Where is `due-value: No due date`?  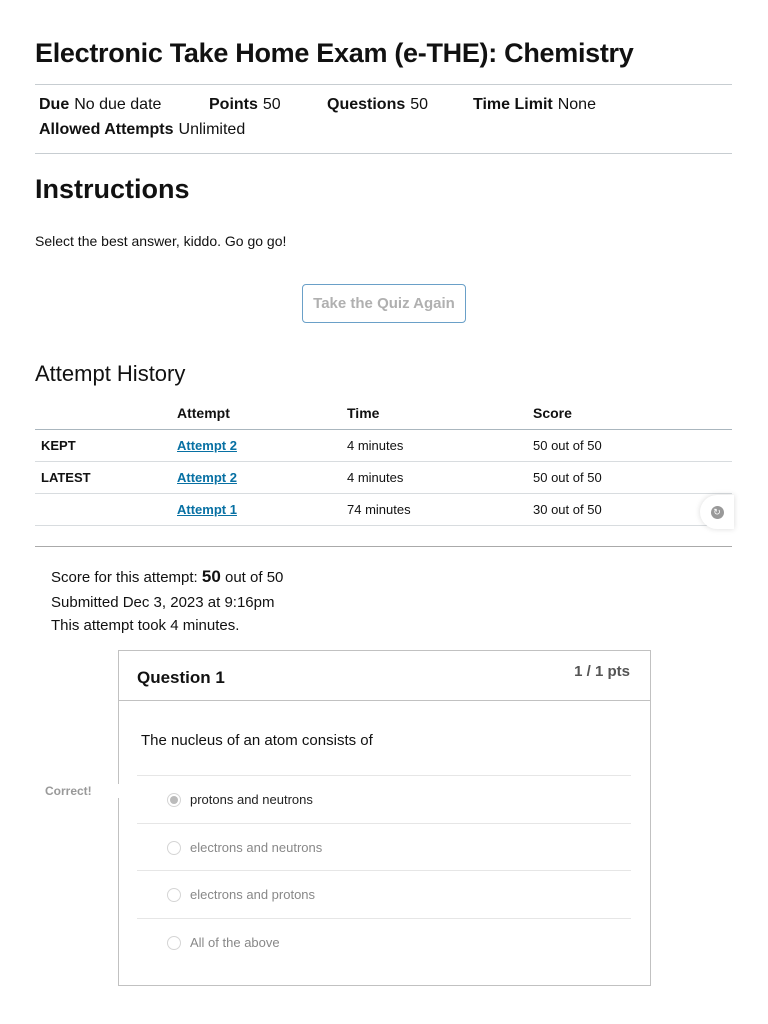 due-value: No due date is located at coordinates (118, 104).